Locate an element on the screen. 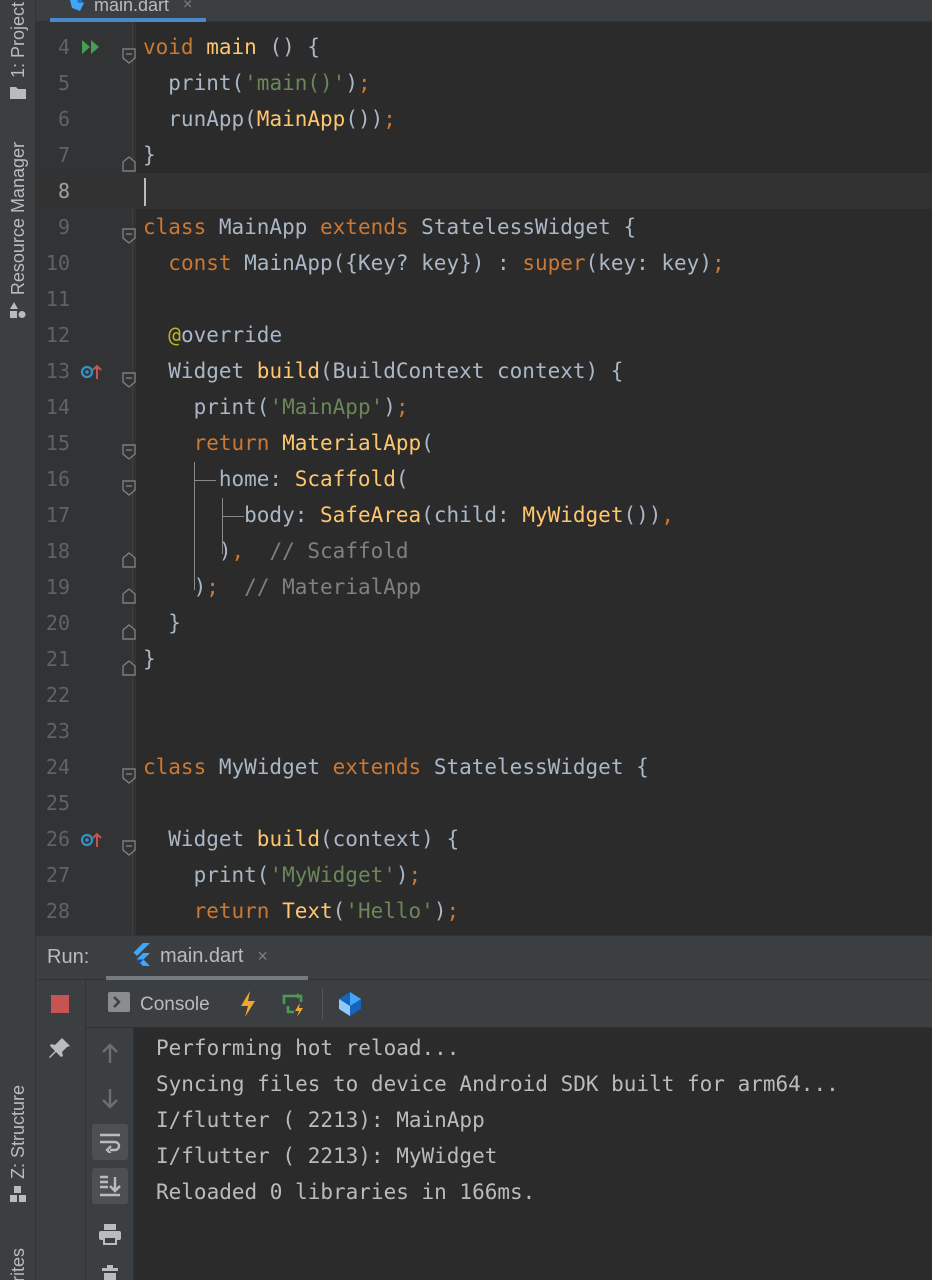 This screenshot has width=932, height=1280. code-line: 22 is located at coordinates (484, 695).